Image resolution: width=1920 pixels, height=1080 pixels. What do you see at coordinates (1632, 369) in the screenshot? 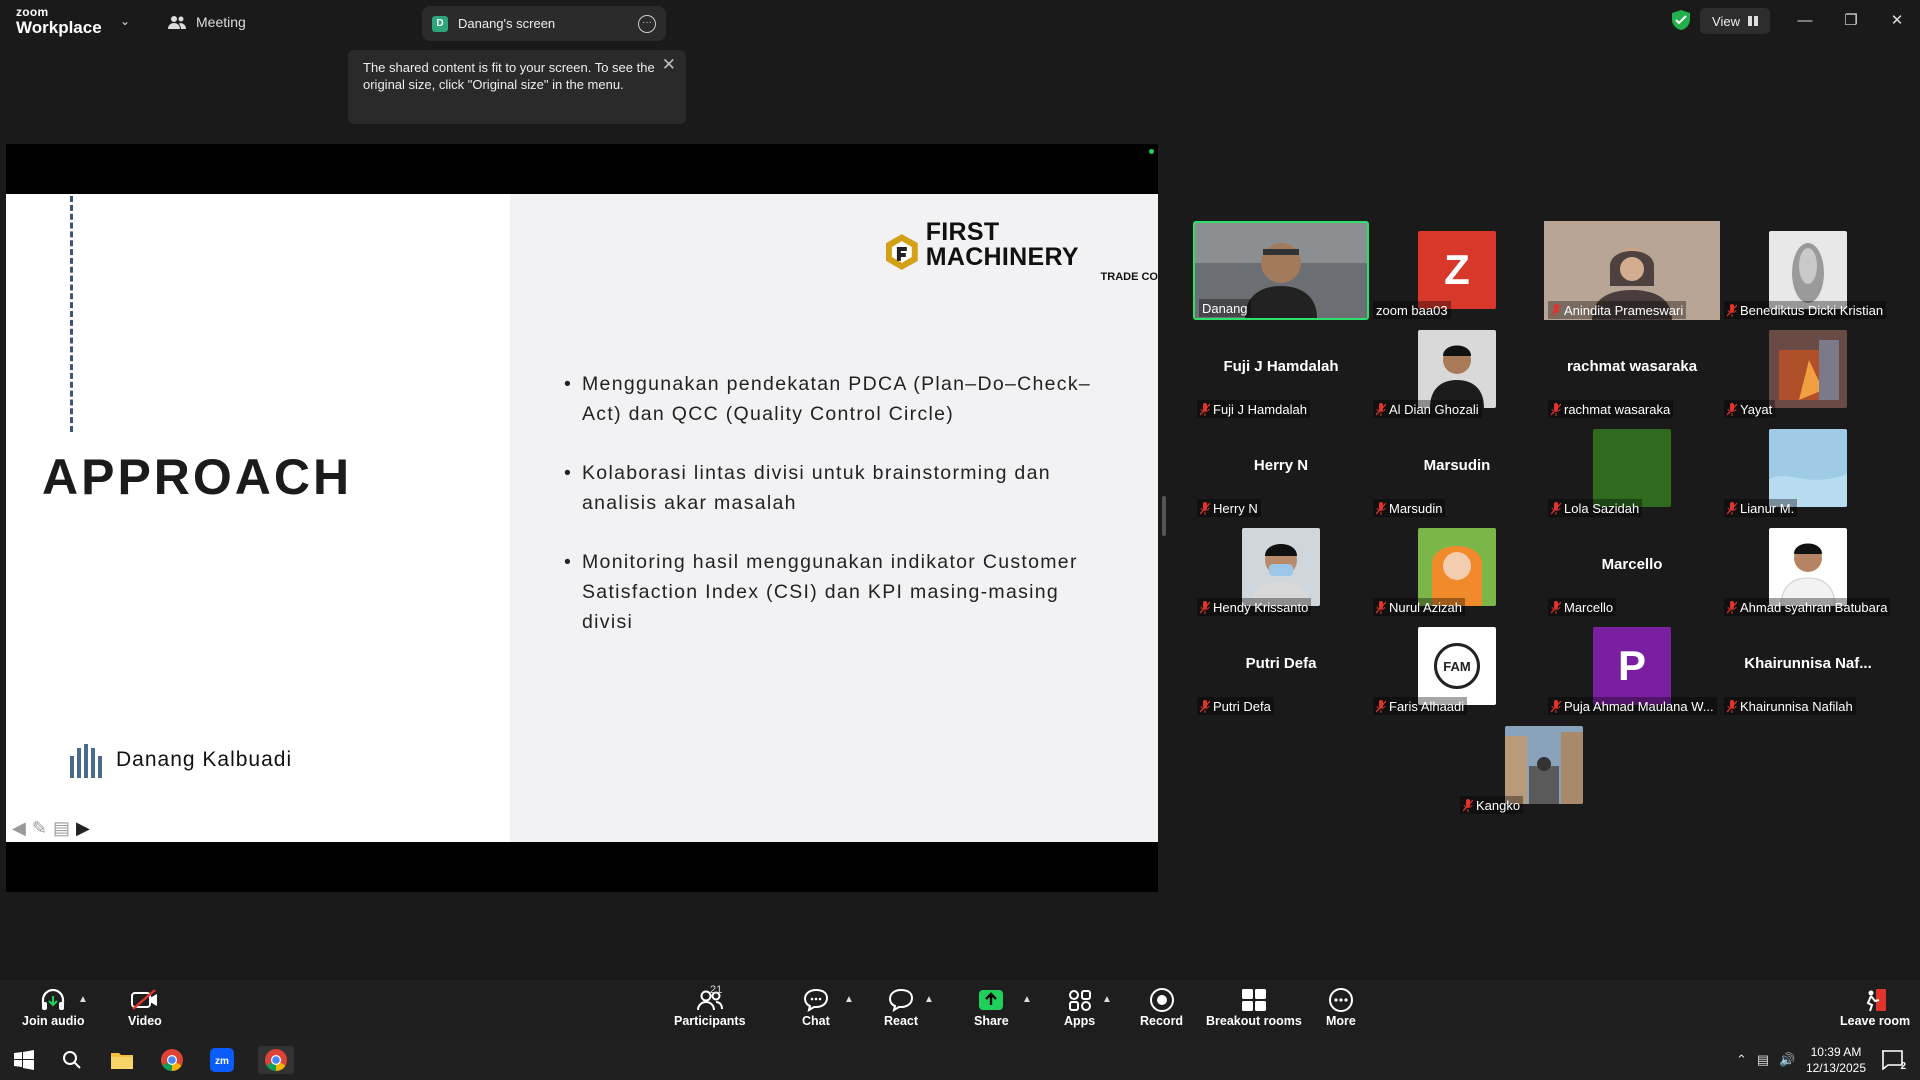
I see `participant-tile: rachmat wasaraka rachmat wasaraka` at bounding box center [1632, 369].